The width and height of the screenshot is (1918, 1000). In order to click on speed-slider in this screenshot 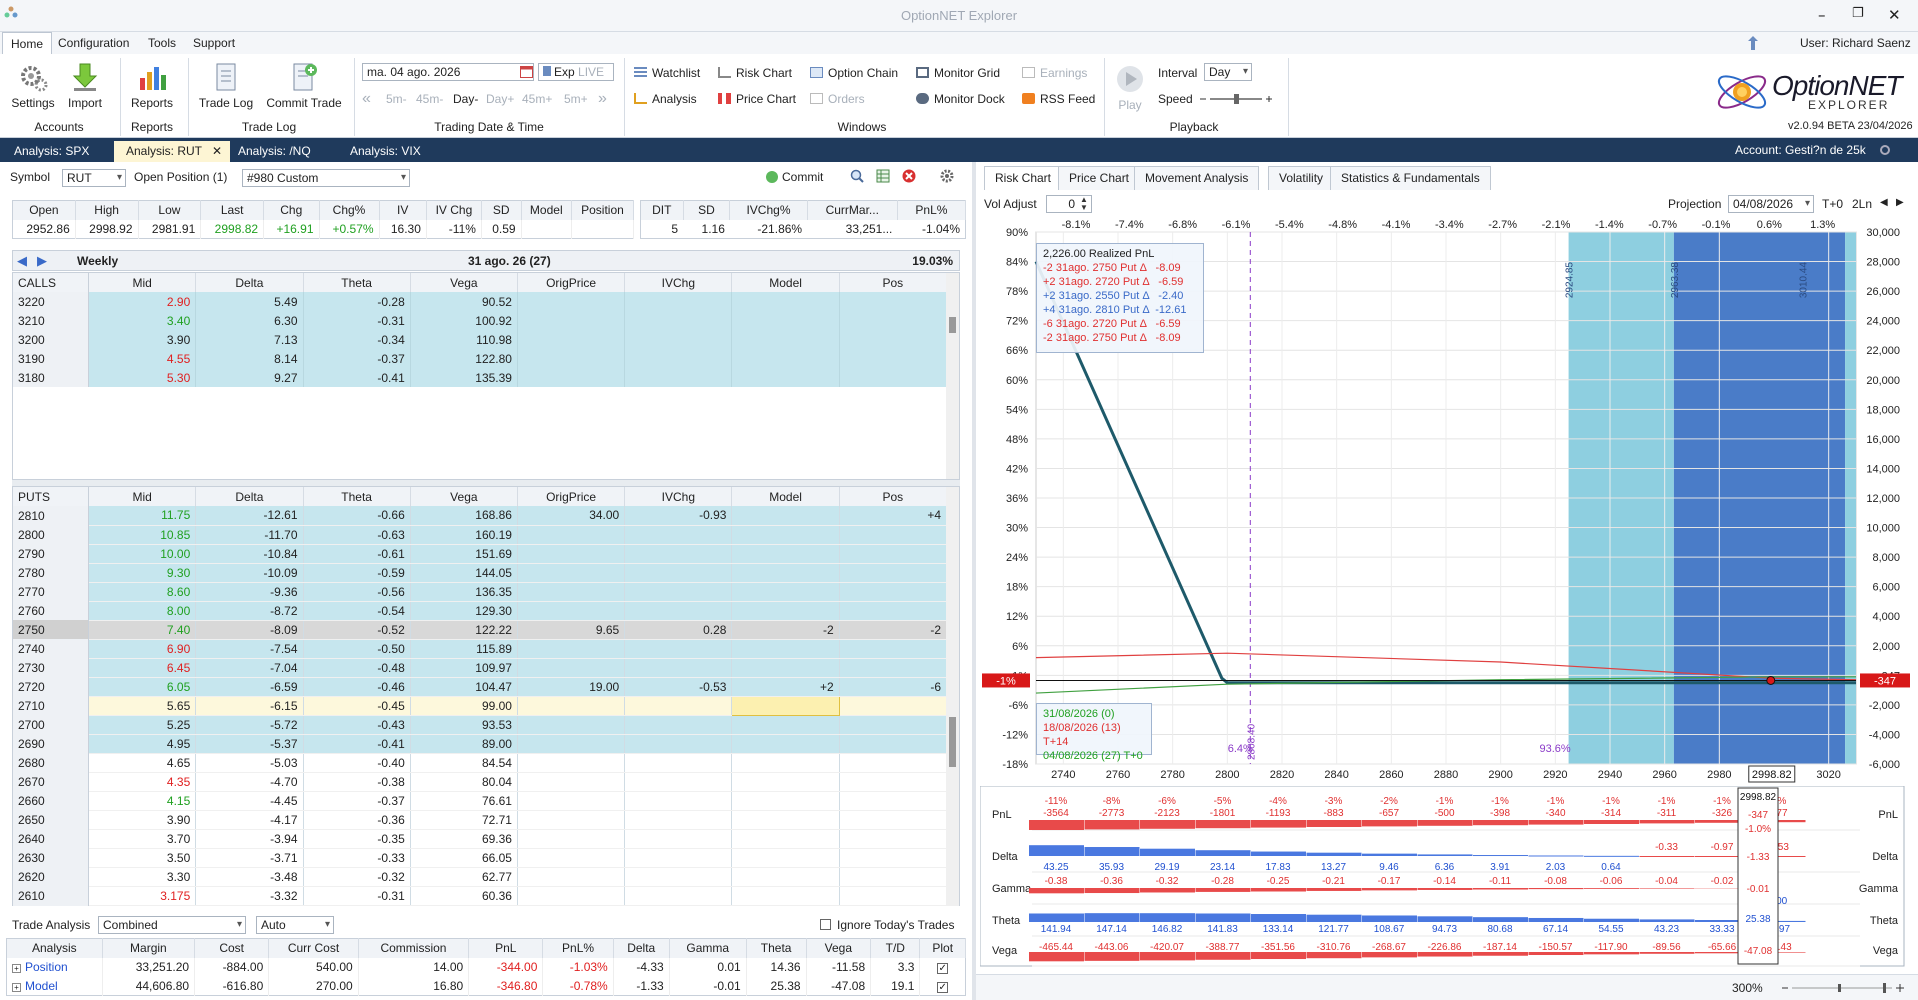, I will do `click(1236, 99)`.